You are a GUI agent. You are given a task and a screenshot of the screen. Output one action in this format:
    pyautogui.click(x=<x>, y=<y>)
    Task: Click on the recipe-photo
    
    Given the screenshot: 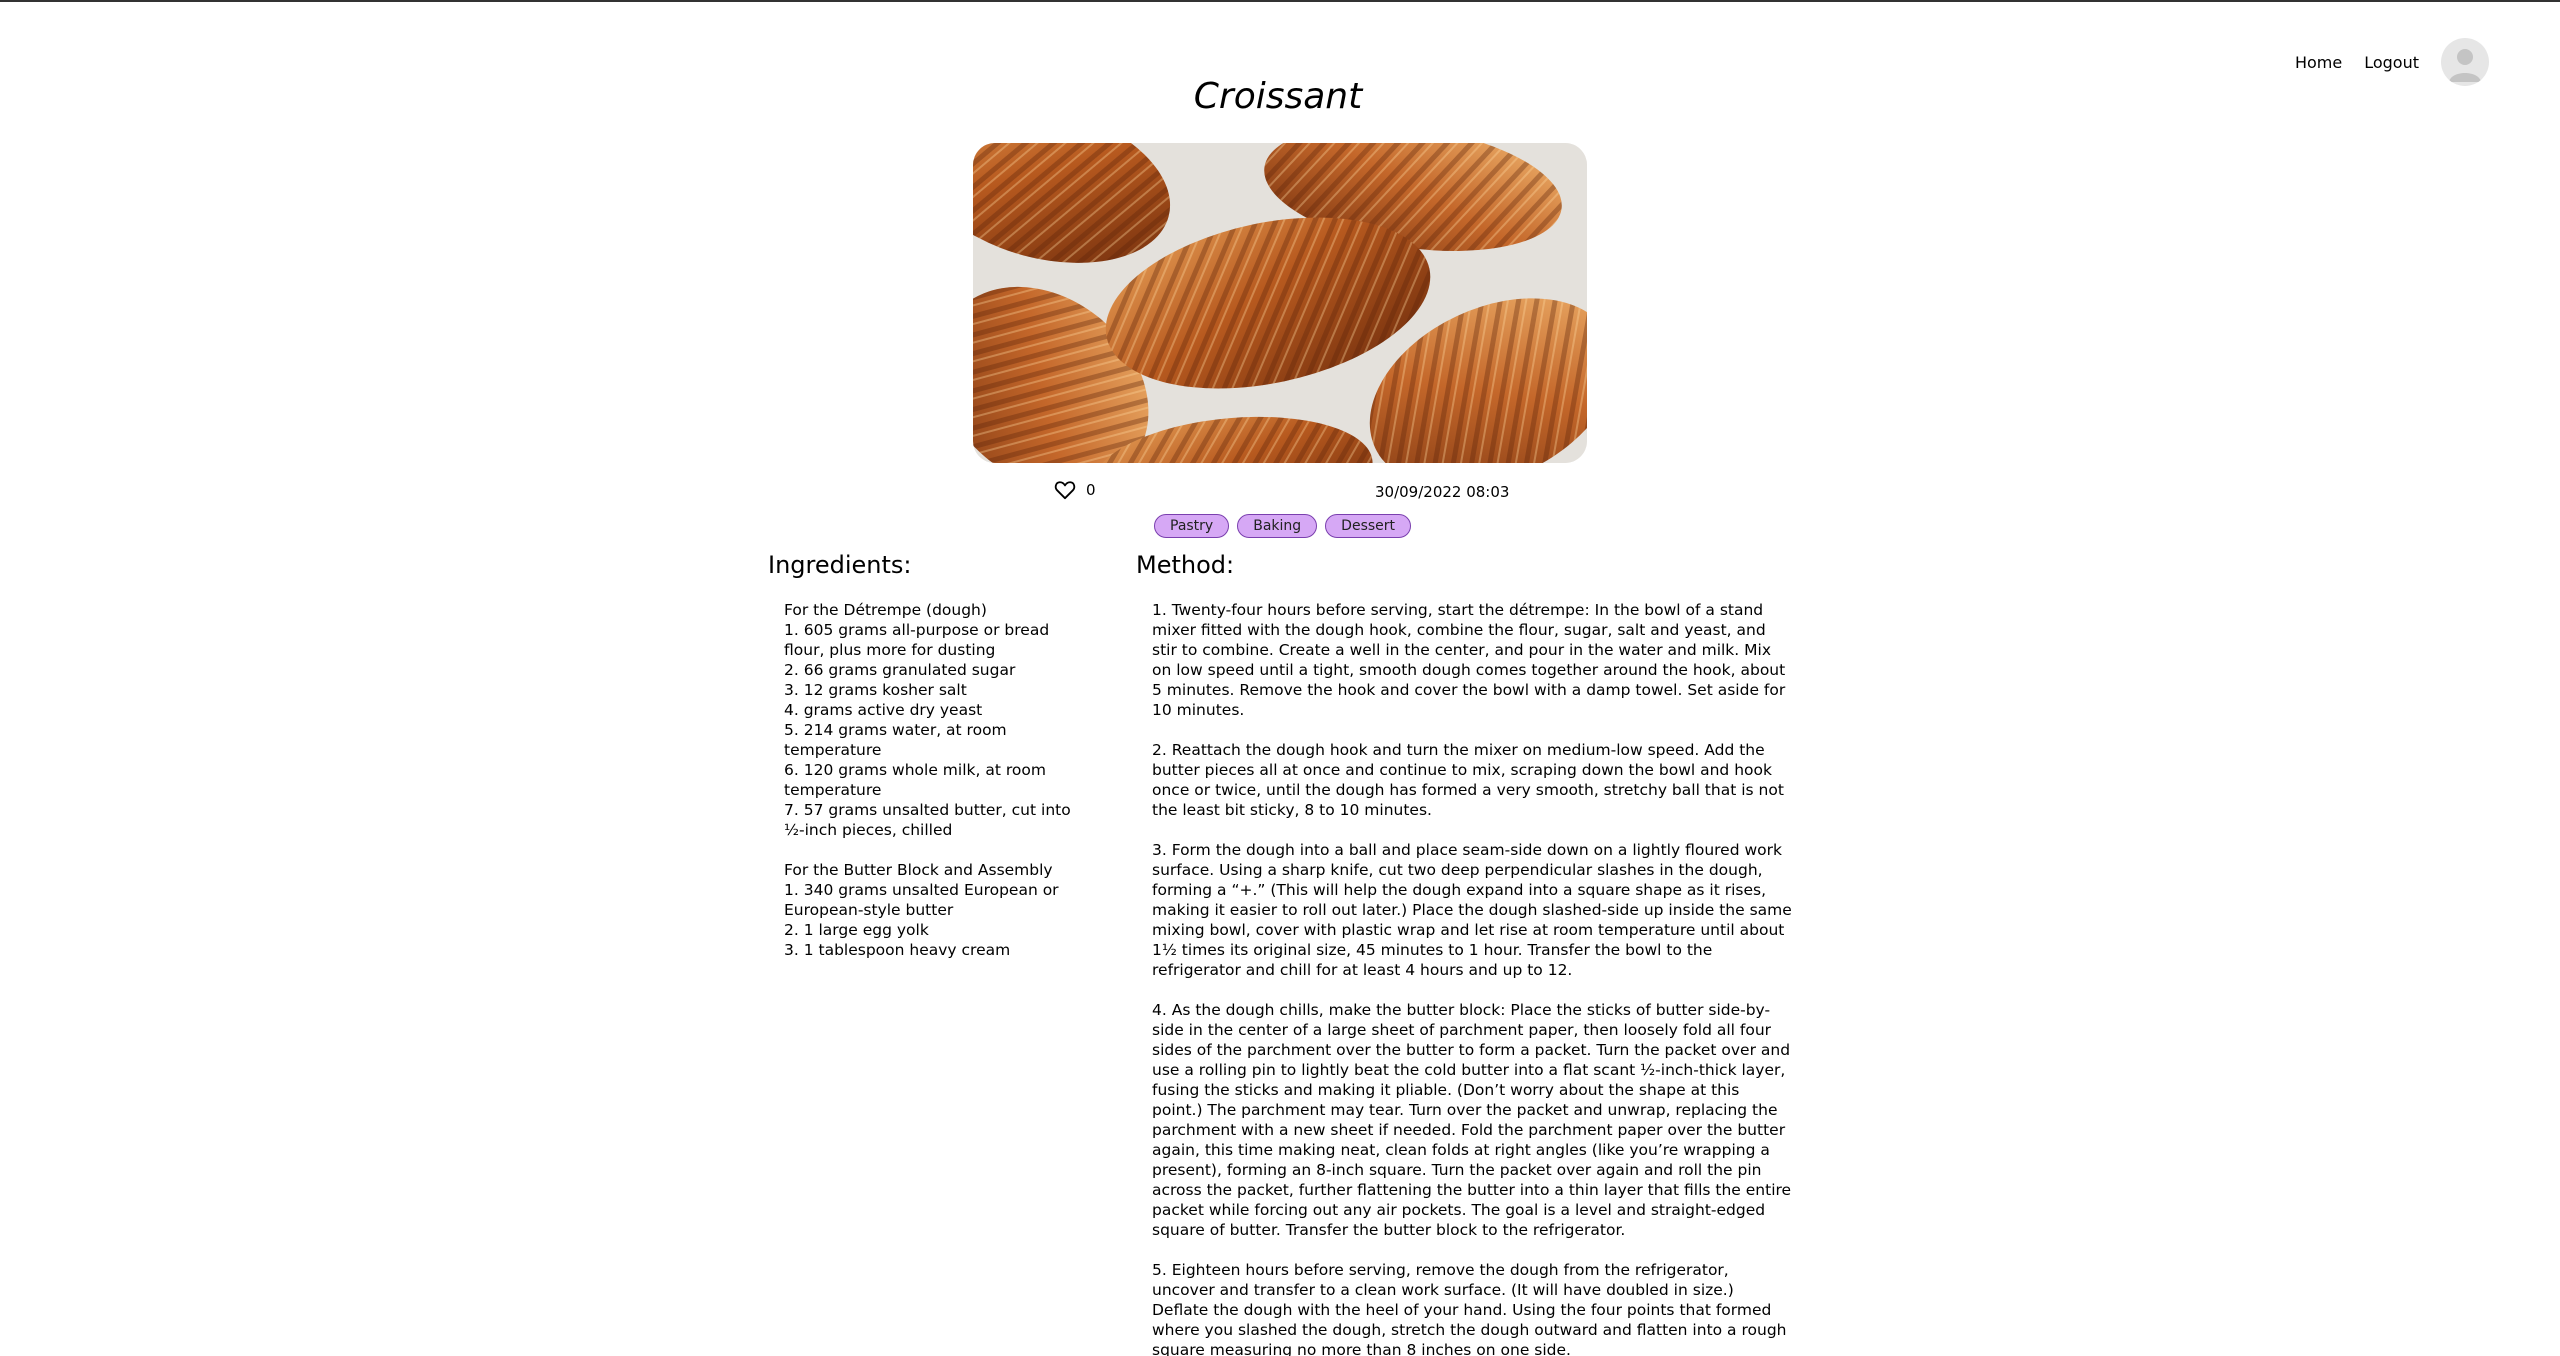 What is the action you would take?
    pyautogui.click(x=1280, y=303)
    